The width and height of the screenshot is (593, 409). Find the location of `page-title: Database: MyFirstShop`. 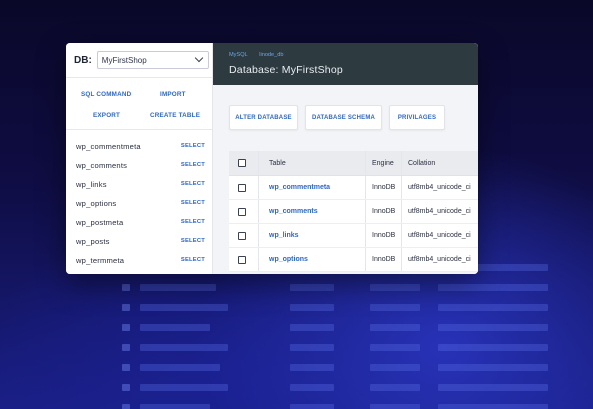

page-title: Database: MyFirstShop is located at coordinates (286, 70).